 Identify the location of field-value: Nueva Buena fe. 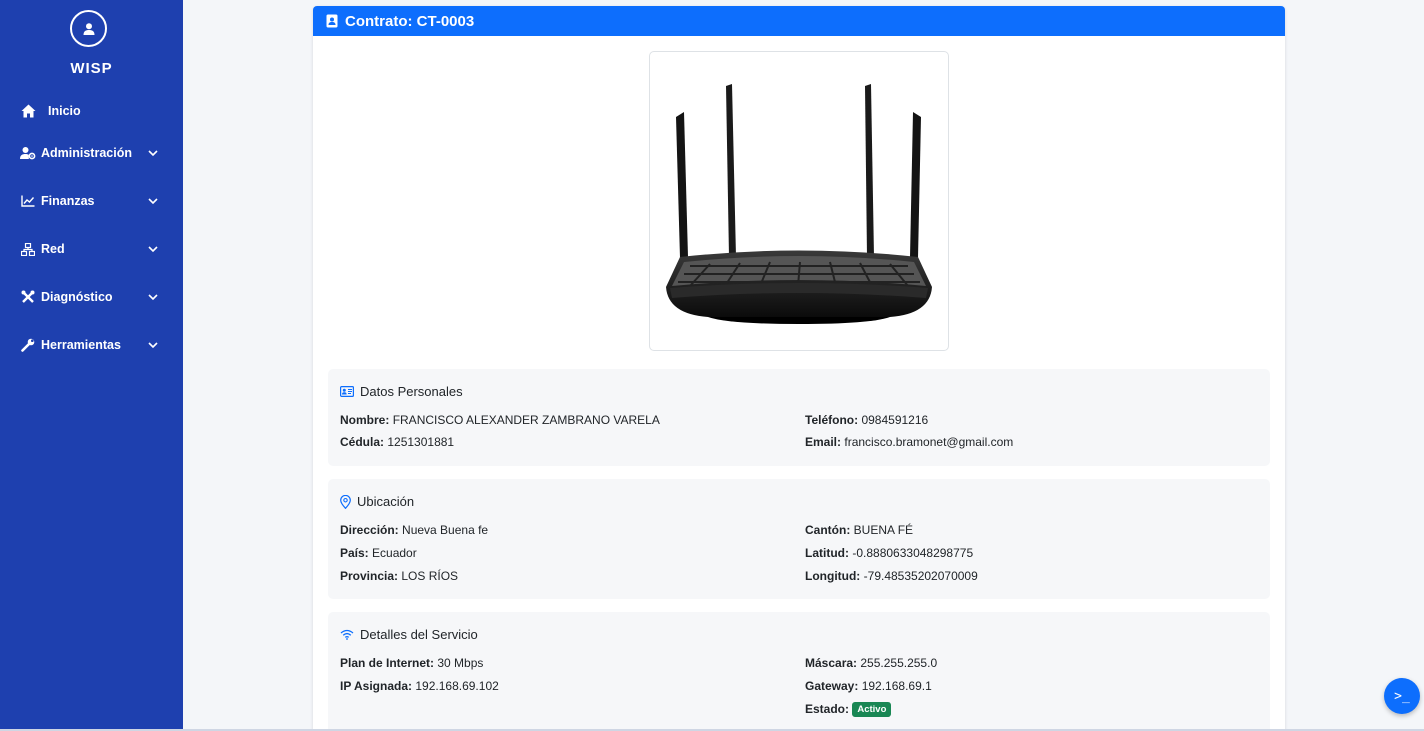
(445, 530).